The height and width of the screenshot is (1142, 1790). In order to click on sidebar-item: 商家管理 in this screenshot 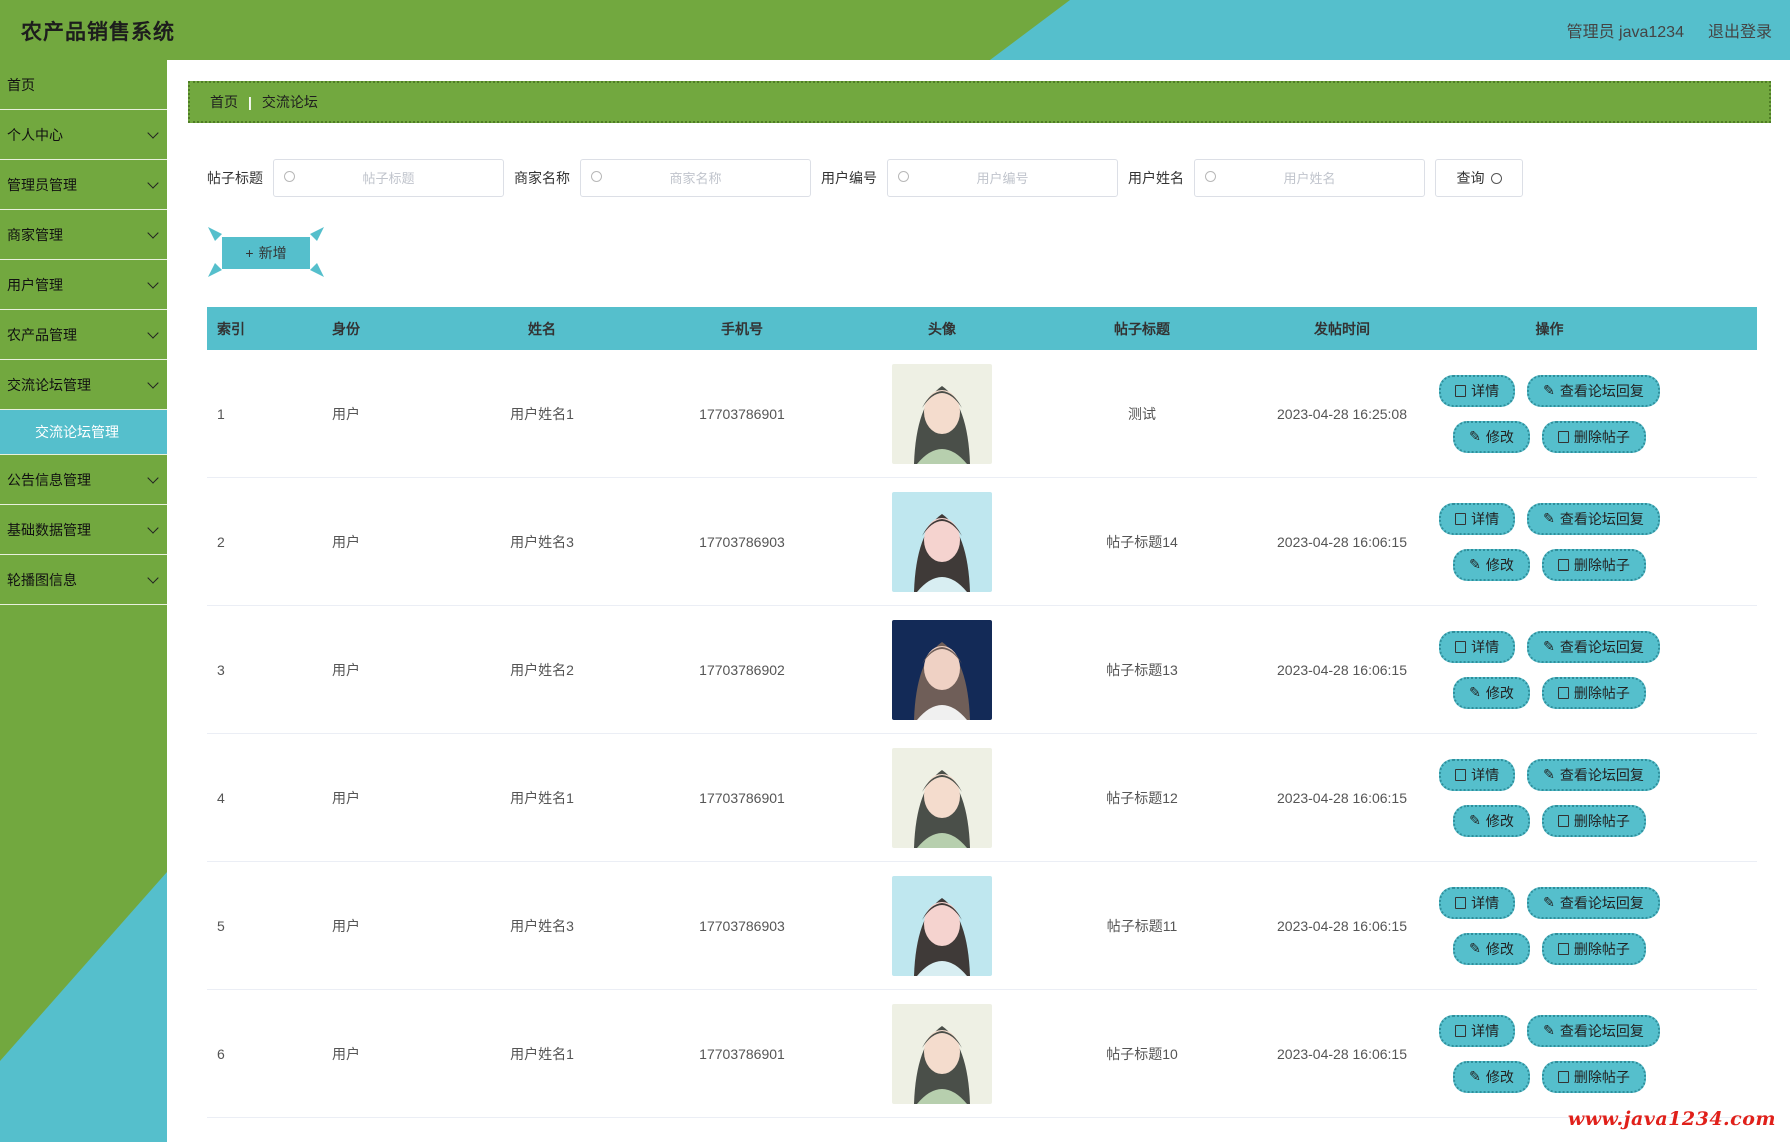, I will do `click(83, 235)`.